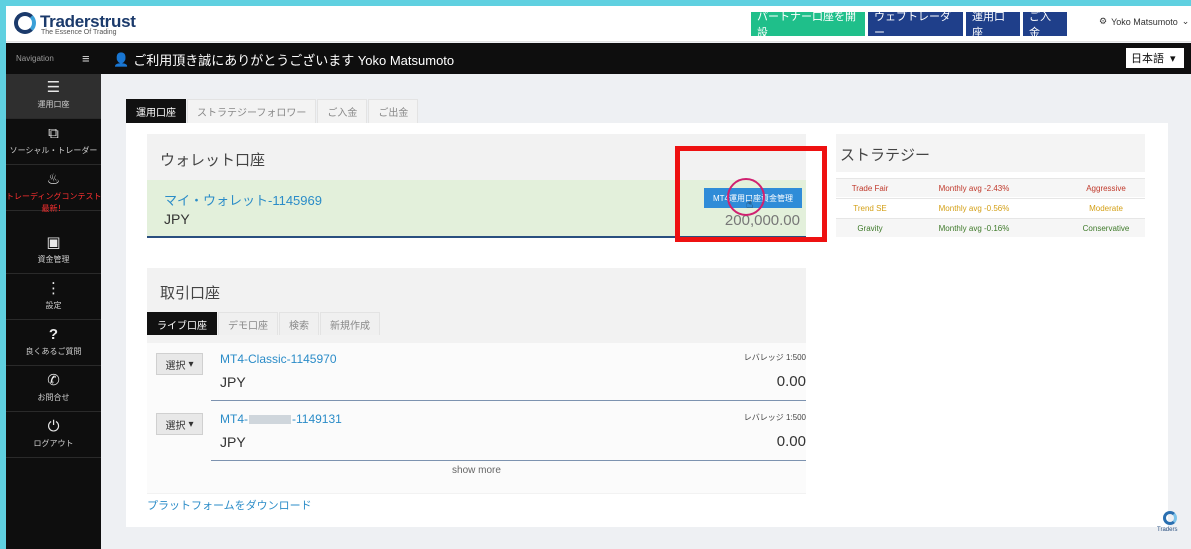 Image resolution: width=1191 pixels, height=549 pixels. I want to click on language-value: 日本語, so click(1147, 59).